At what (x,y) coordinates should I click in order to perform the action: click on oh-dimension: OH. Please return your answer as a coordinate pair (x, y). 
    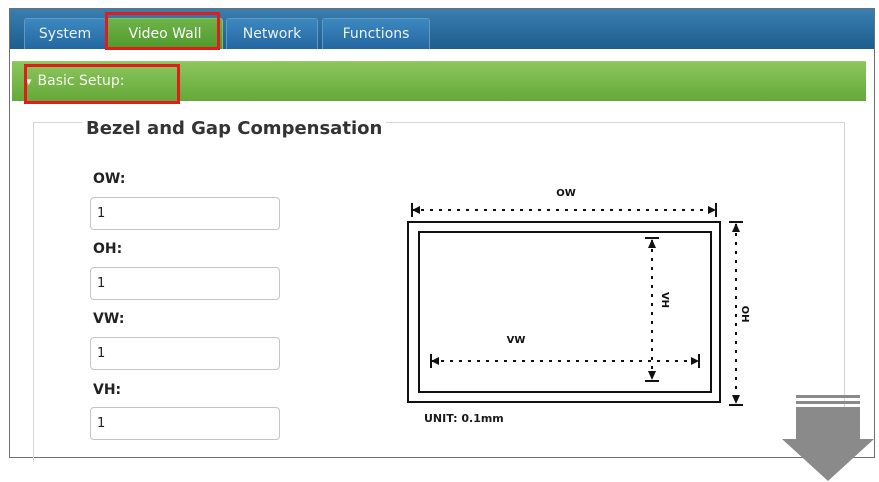
    Looking at the image, I should click on (739, 313).